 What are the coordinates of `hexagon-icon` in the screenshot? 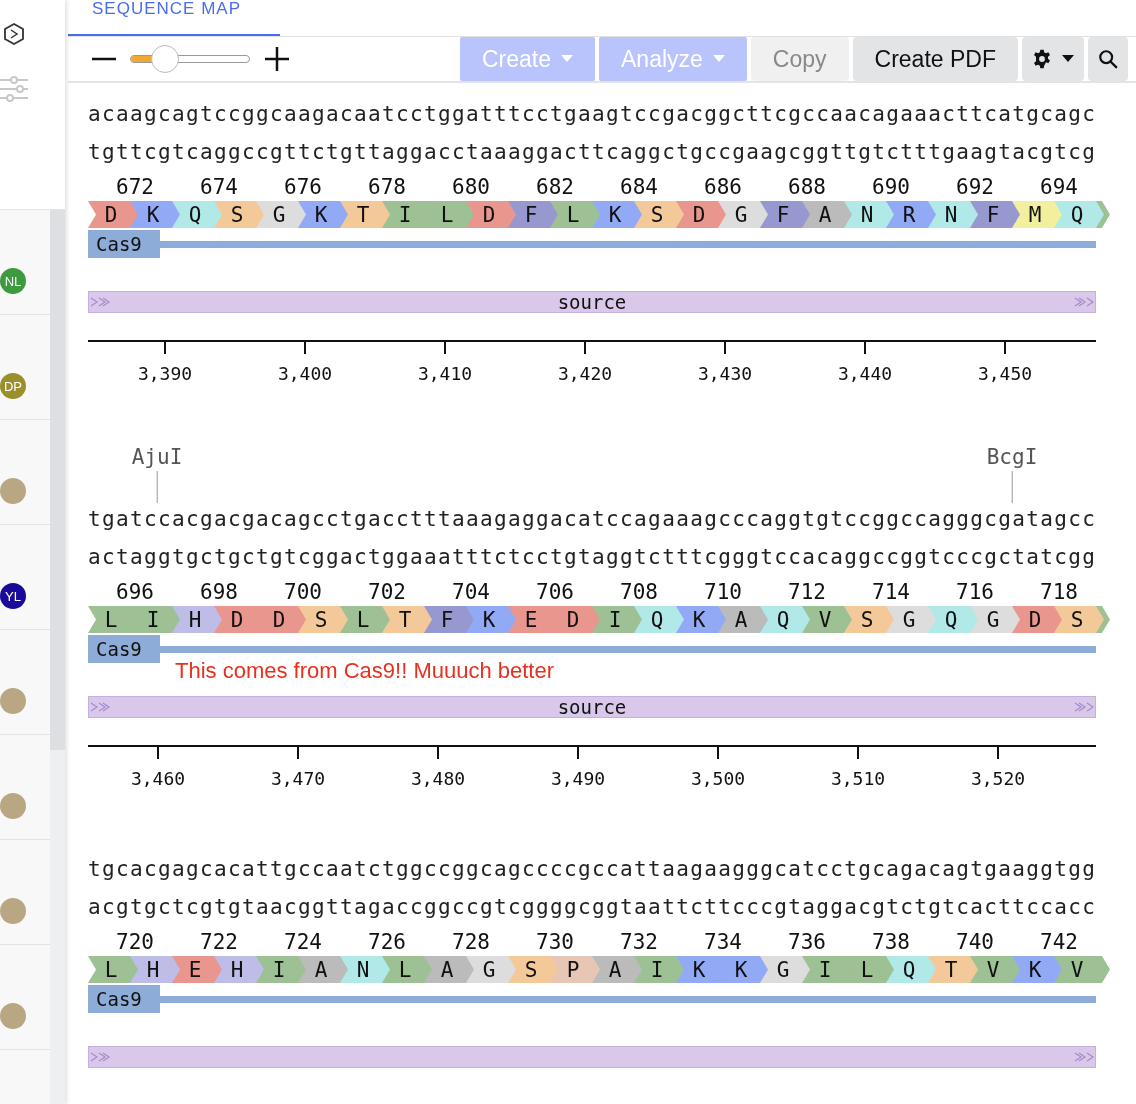 It's located at (14, 34).